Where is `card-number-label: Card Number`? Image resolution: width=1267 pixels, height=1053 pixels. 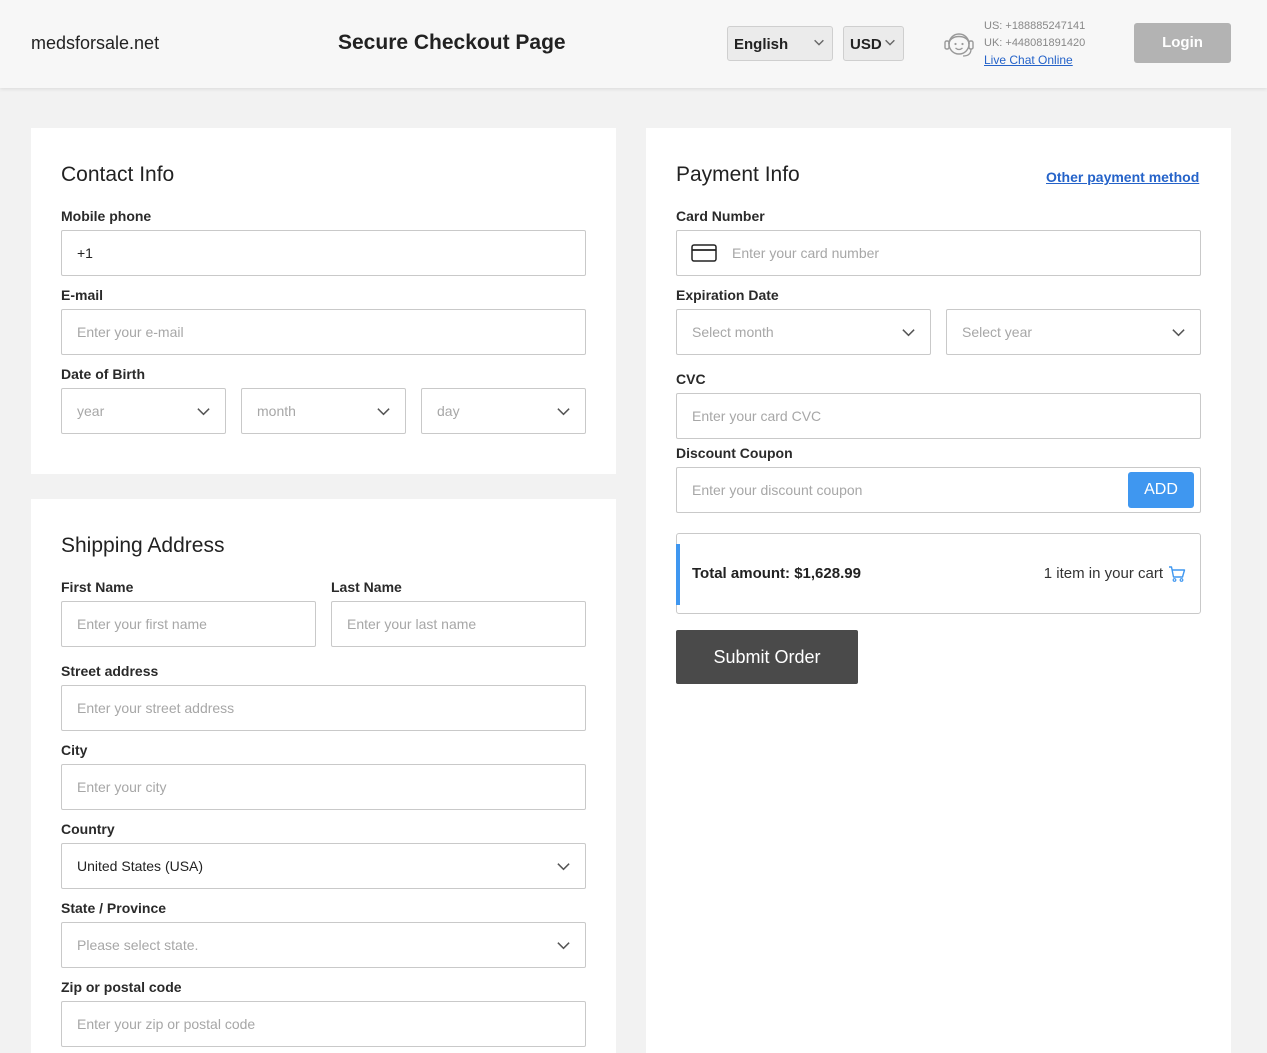
card-number-label: Card Number is located at coordinates (720, 216).